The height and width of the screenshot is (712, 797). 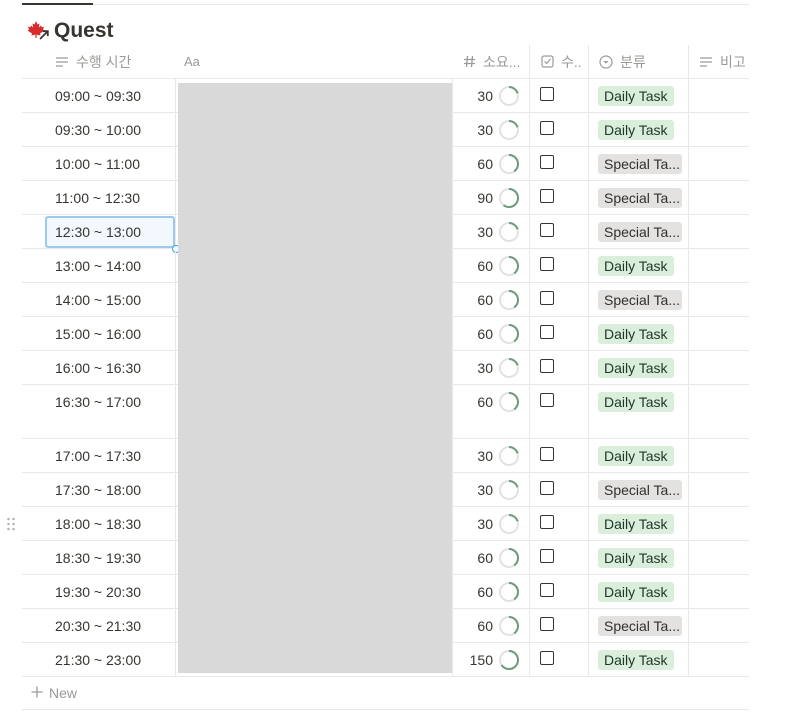 I want to click on progress-ring-icon, so click(x=509, y=368).